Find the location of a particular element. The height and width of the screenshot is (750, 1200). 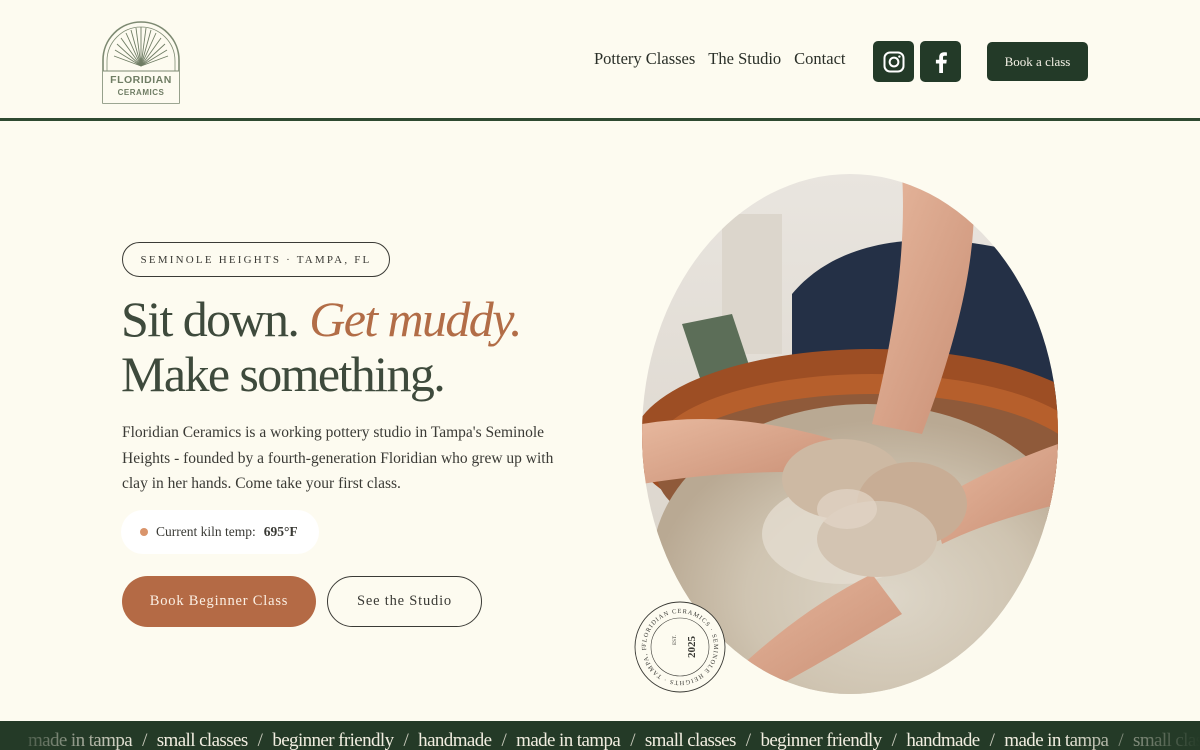

kiln-temp-value: 695°F is located at coordinates (280, 531).